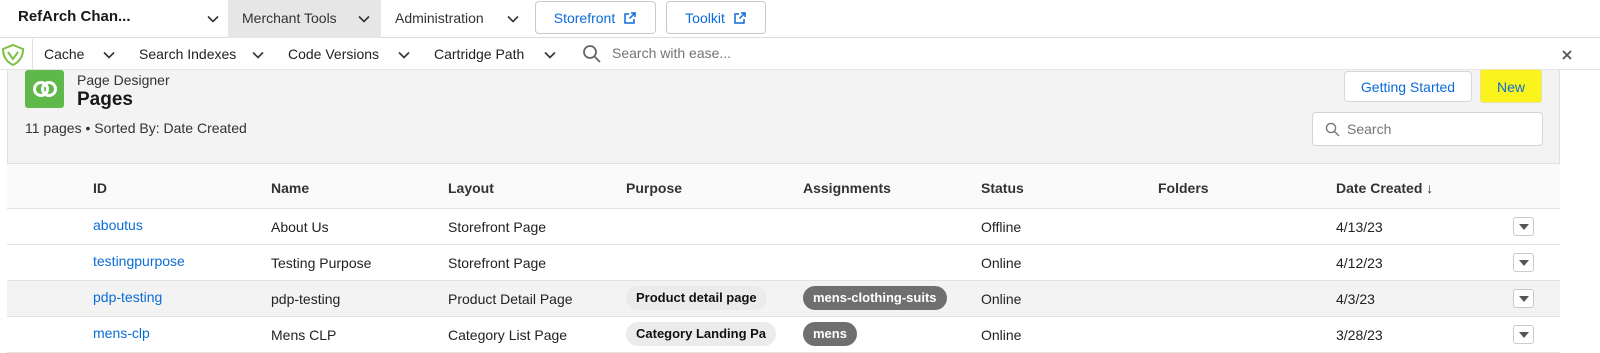 Image resolution: width=1600 pixels, height=353 pixels. What do you see at coordinates (127, 297) in the screenshot?
I see `row-id-link: pdp-testing` at bounding box center [127, 297].